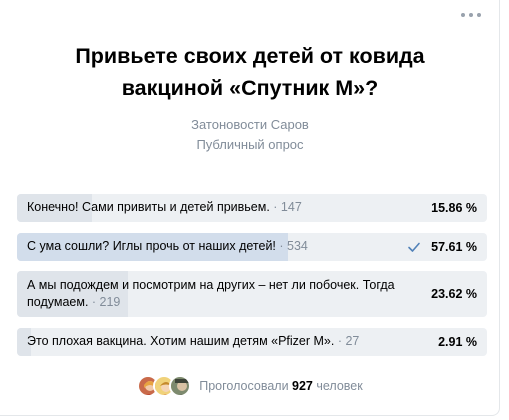 Image resolution: width=509 pixels, height=420 pixels. I want to click on poll-option-label: С ума сошли? Иглы прочь от наших детей!, so click(151, 246).